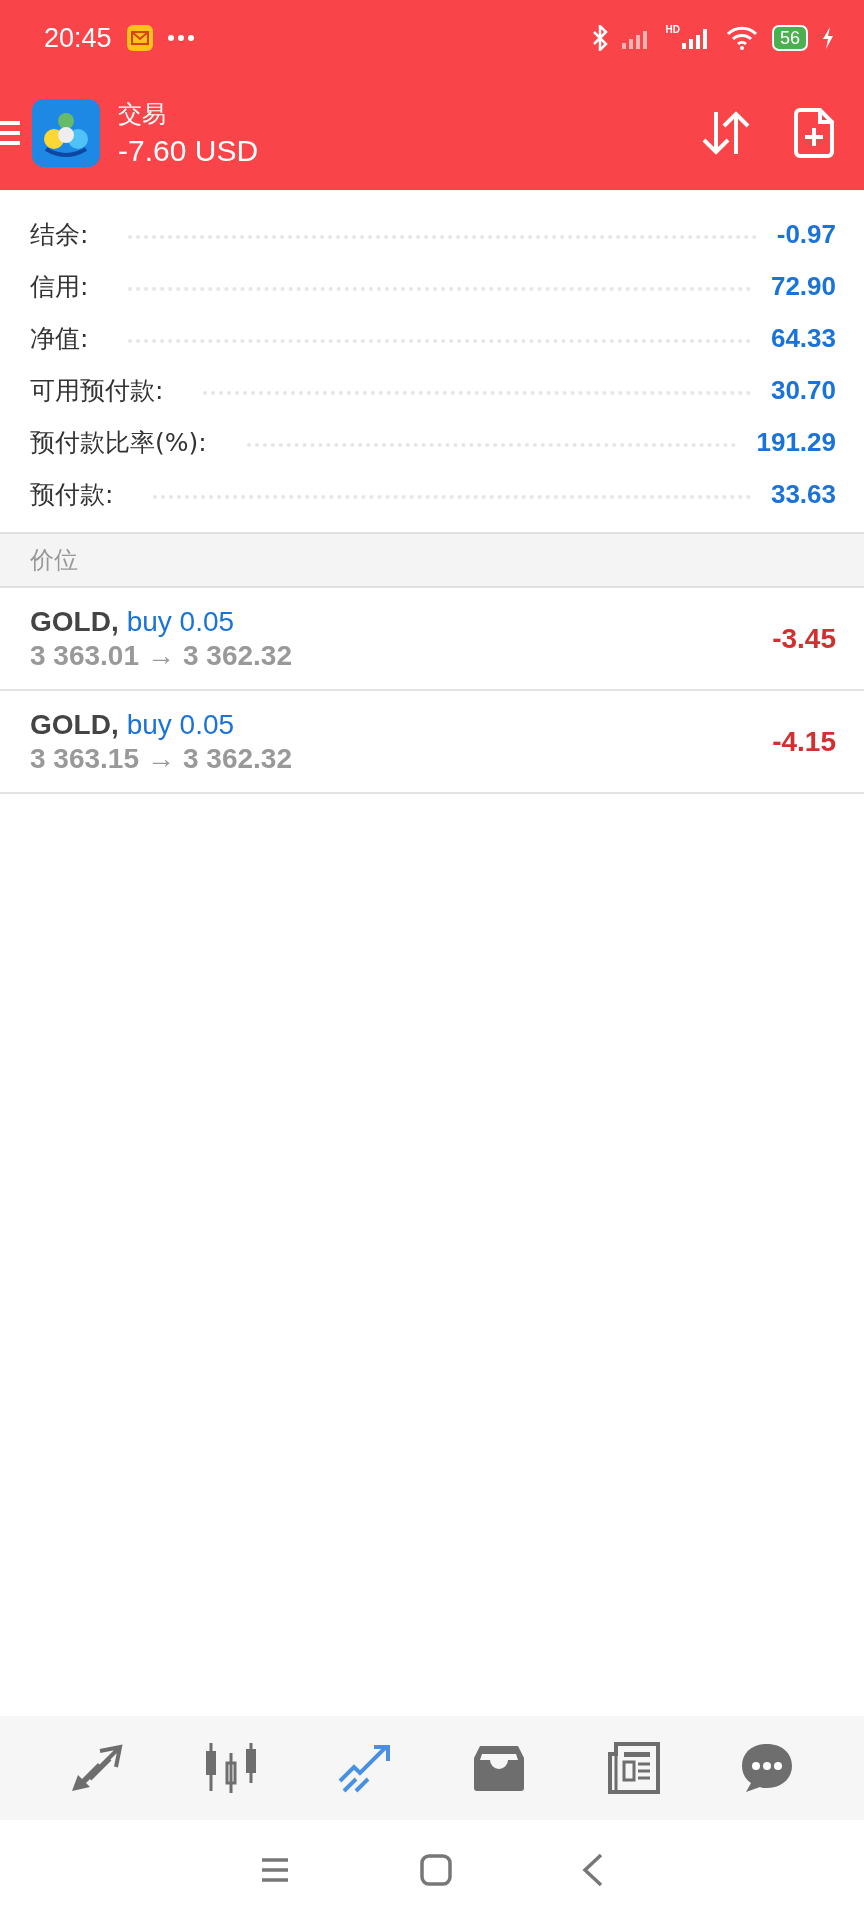 Image resolution: width=864 pixels, height=1920 pixels. I want to click on inbox-icon, so click(499, 1768).